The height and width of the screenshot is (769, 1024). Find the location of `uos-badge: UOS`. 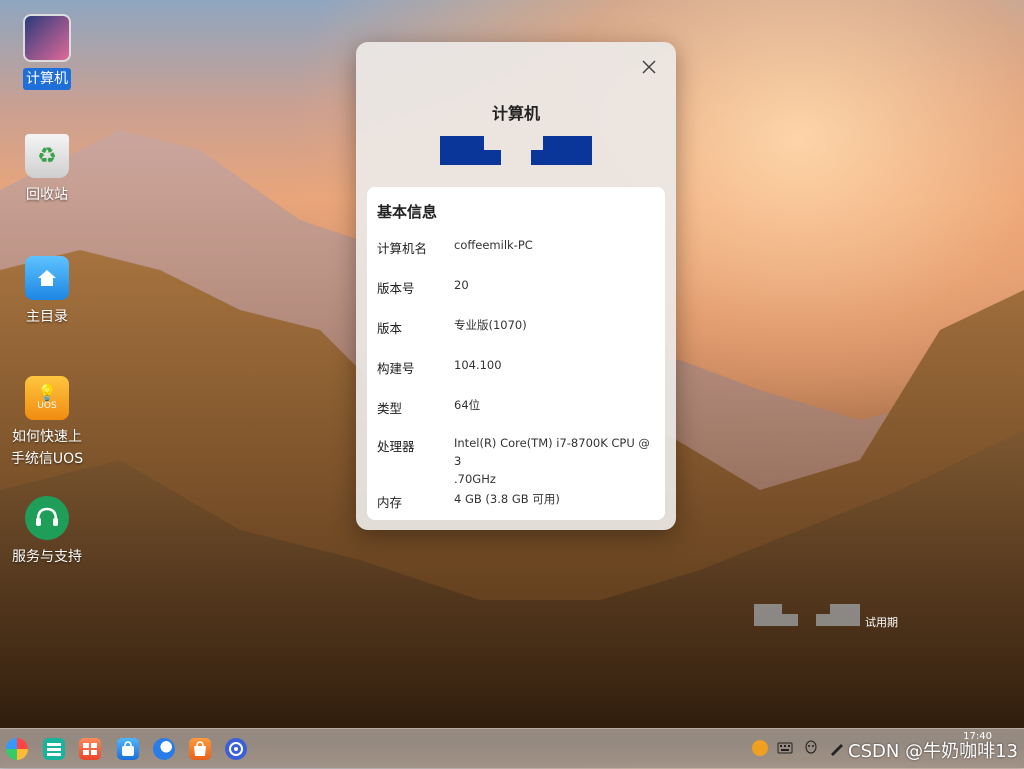

uos-badge: UOS is located at coordinates (47, 406).